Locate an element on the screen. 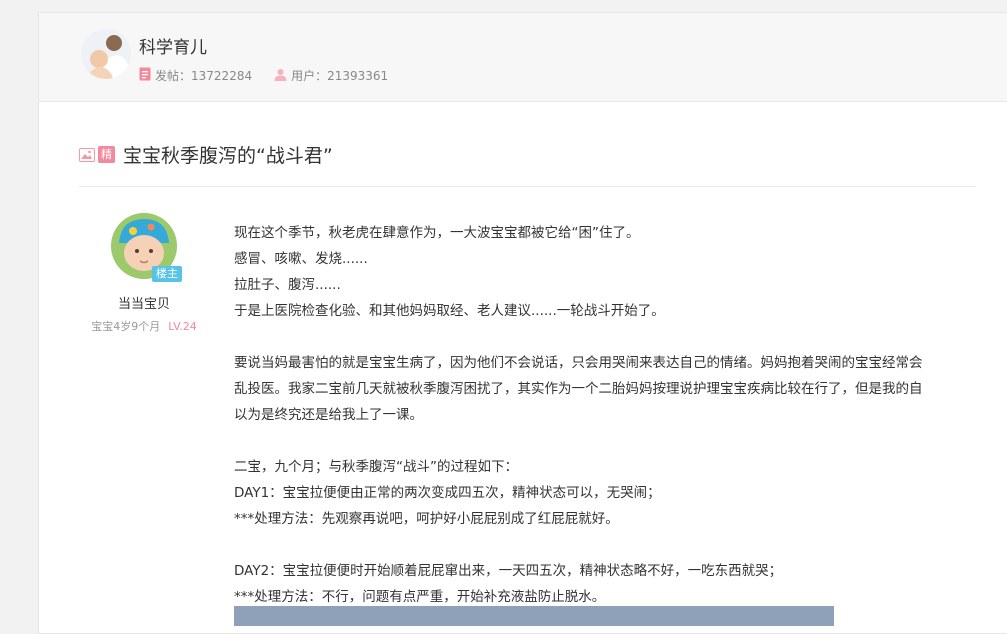  author-meta: 宝宝4岁9个月 LV.24 is located at coordinates (144, 326).